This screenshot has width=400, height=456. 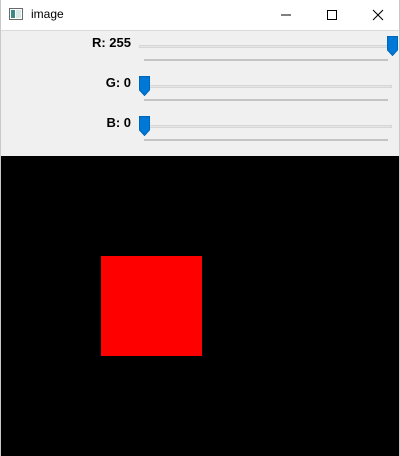 I want to click on close-icon, so click(x=378, y=15).